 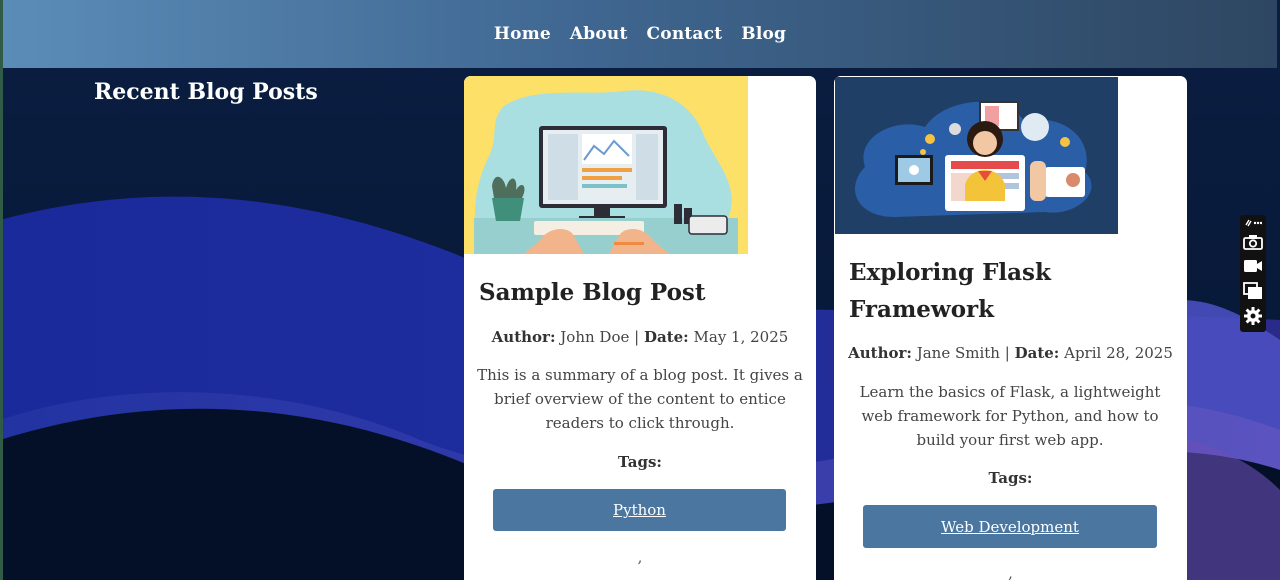 I want to click on nav-about-link: About, so click(x=599, y=34).